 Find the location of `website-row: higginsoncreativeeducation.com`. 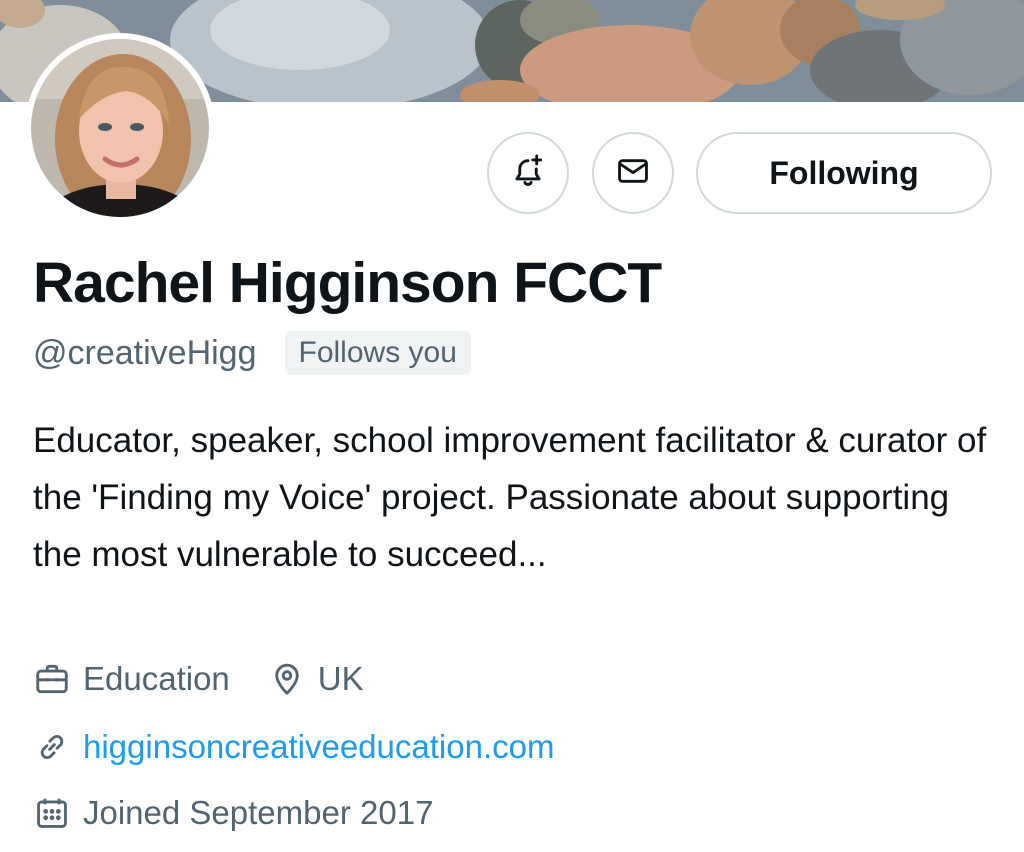

website-row: higginsoncreativeeducation.com is located at coordinates (293, 747).